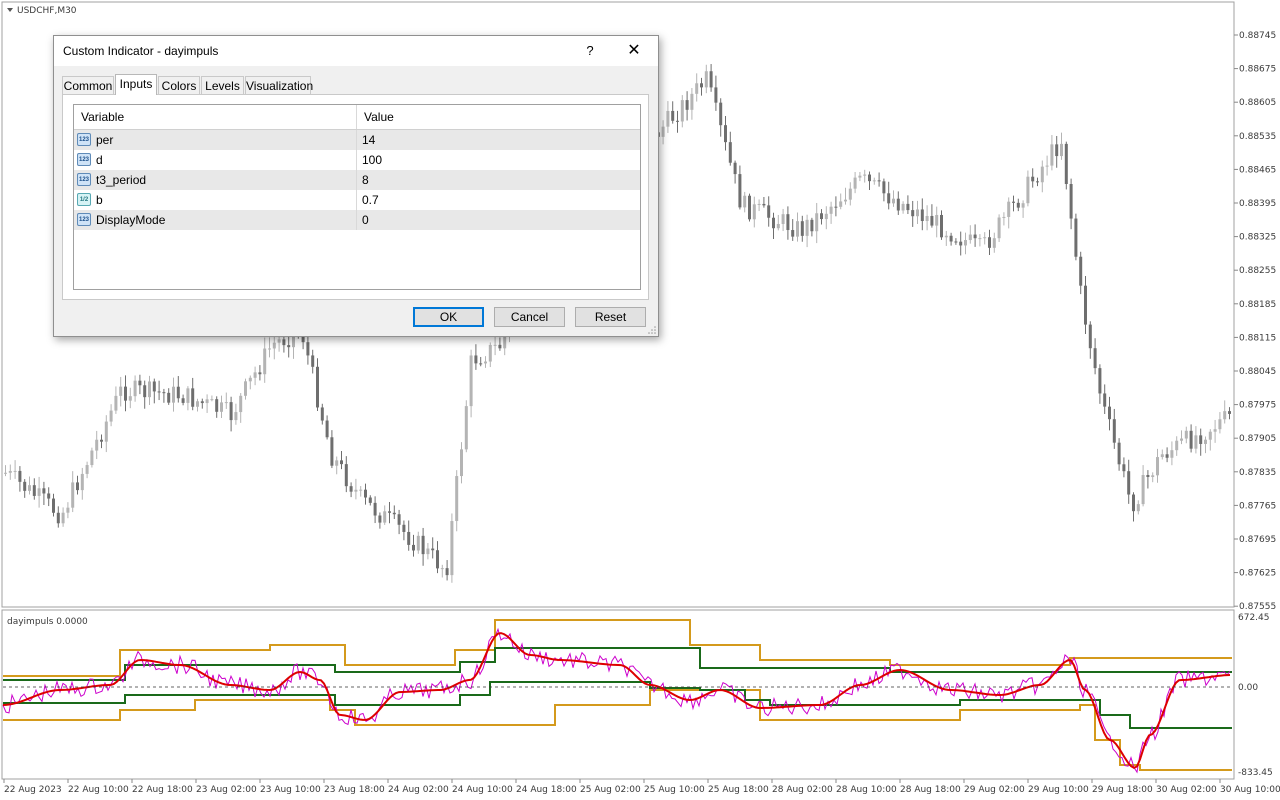 Image resolution: width=1280 pixels, height=800 pixels. What do you see at coordinates (994, 790) in the screenshot?
I see `time-label: 29 Aug 02:00` at bounding box center [994, 790].